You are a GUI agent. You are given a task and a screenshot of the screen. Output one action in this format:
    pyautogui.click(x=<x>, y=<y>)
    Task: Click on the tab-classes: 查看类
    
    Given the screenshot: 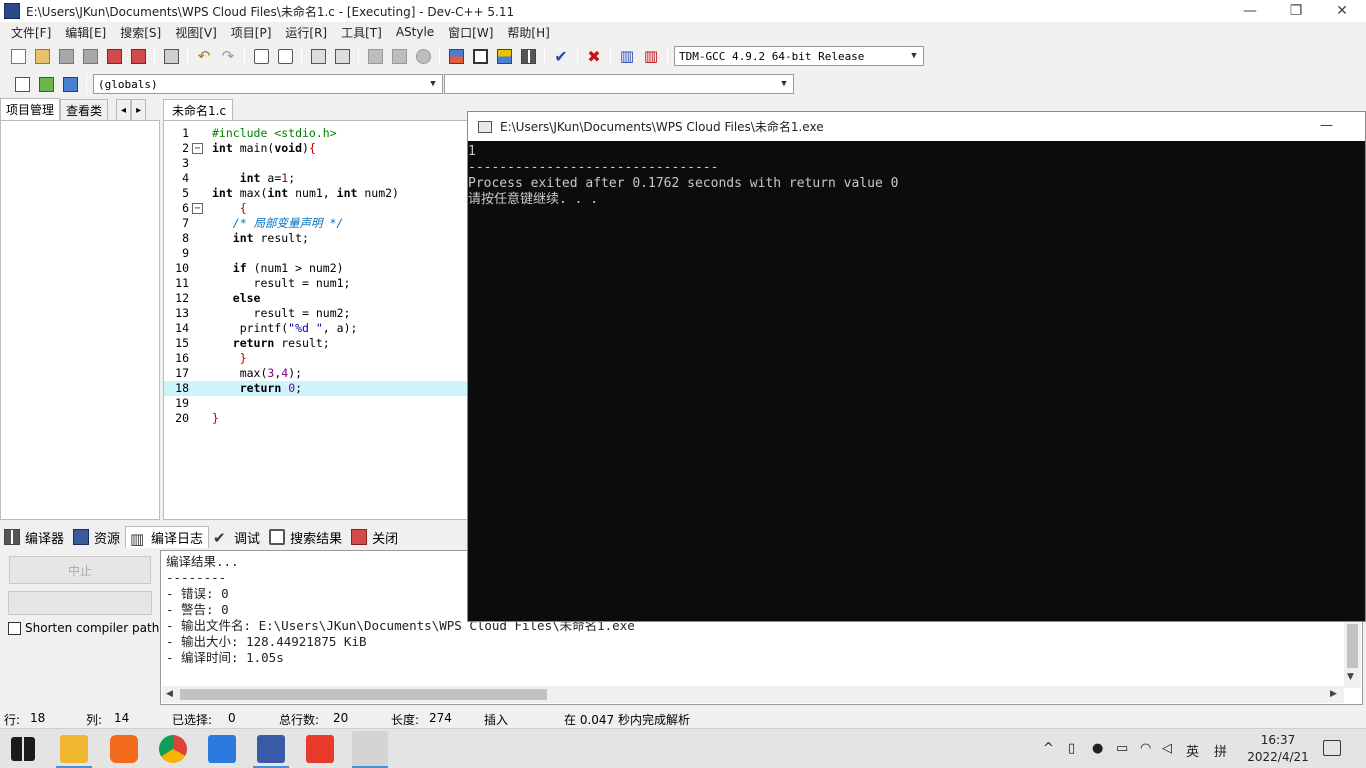 What is the action you would take?
    pyautogui.click(x=84, y=109)
    